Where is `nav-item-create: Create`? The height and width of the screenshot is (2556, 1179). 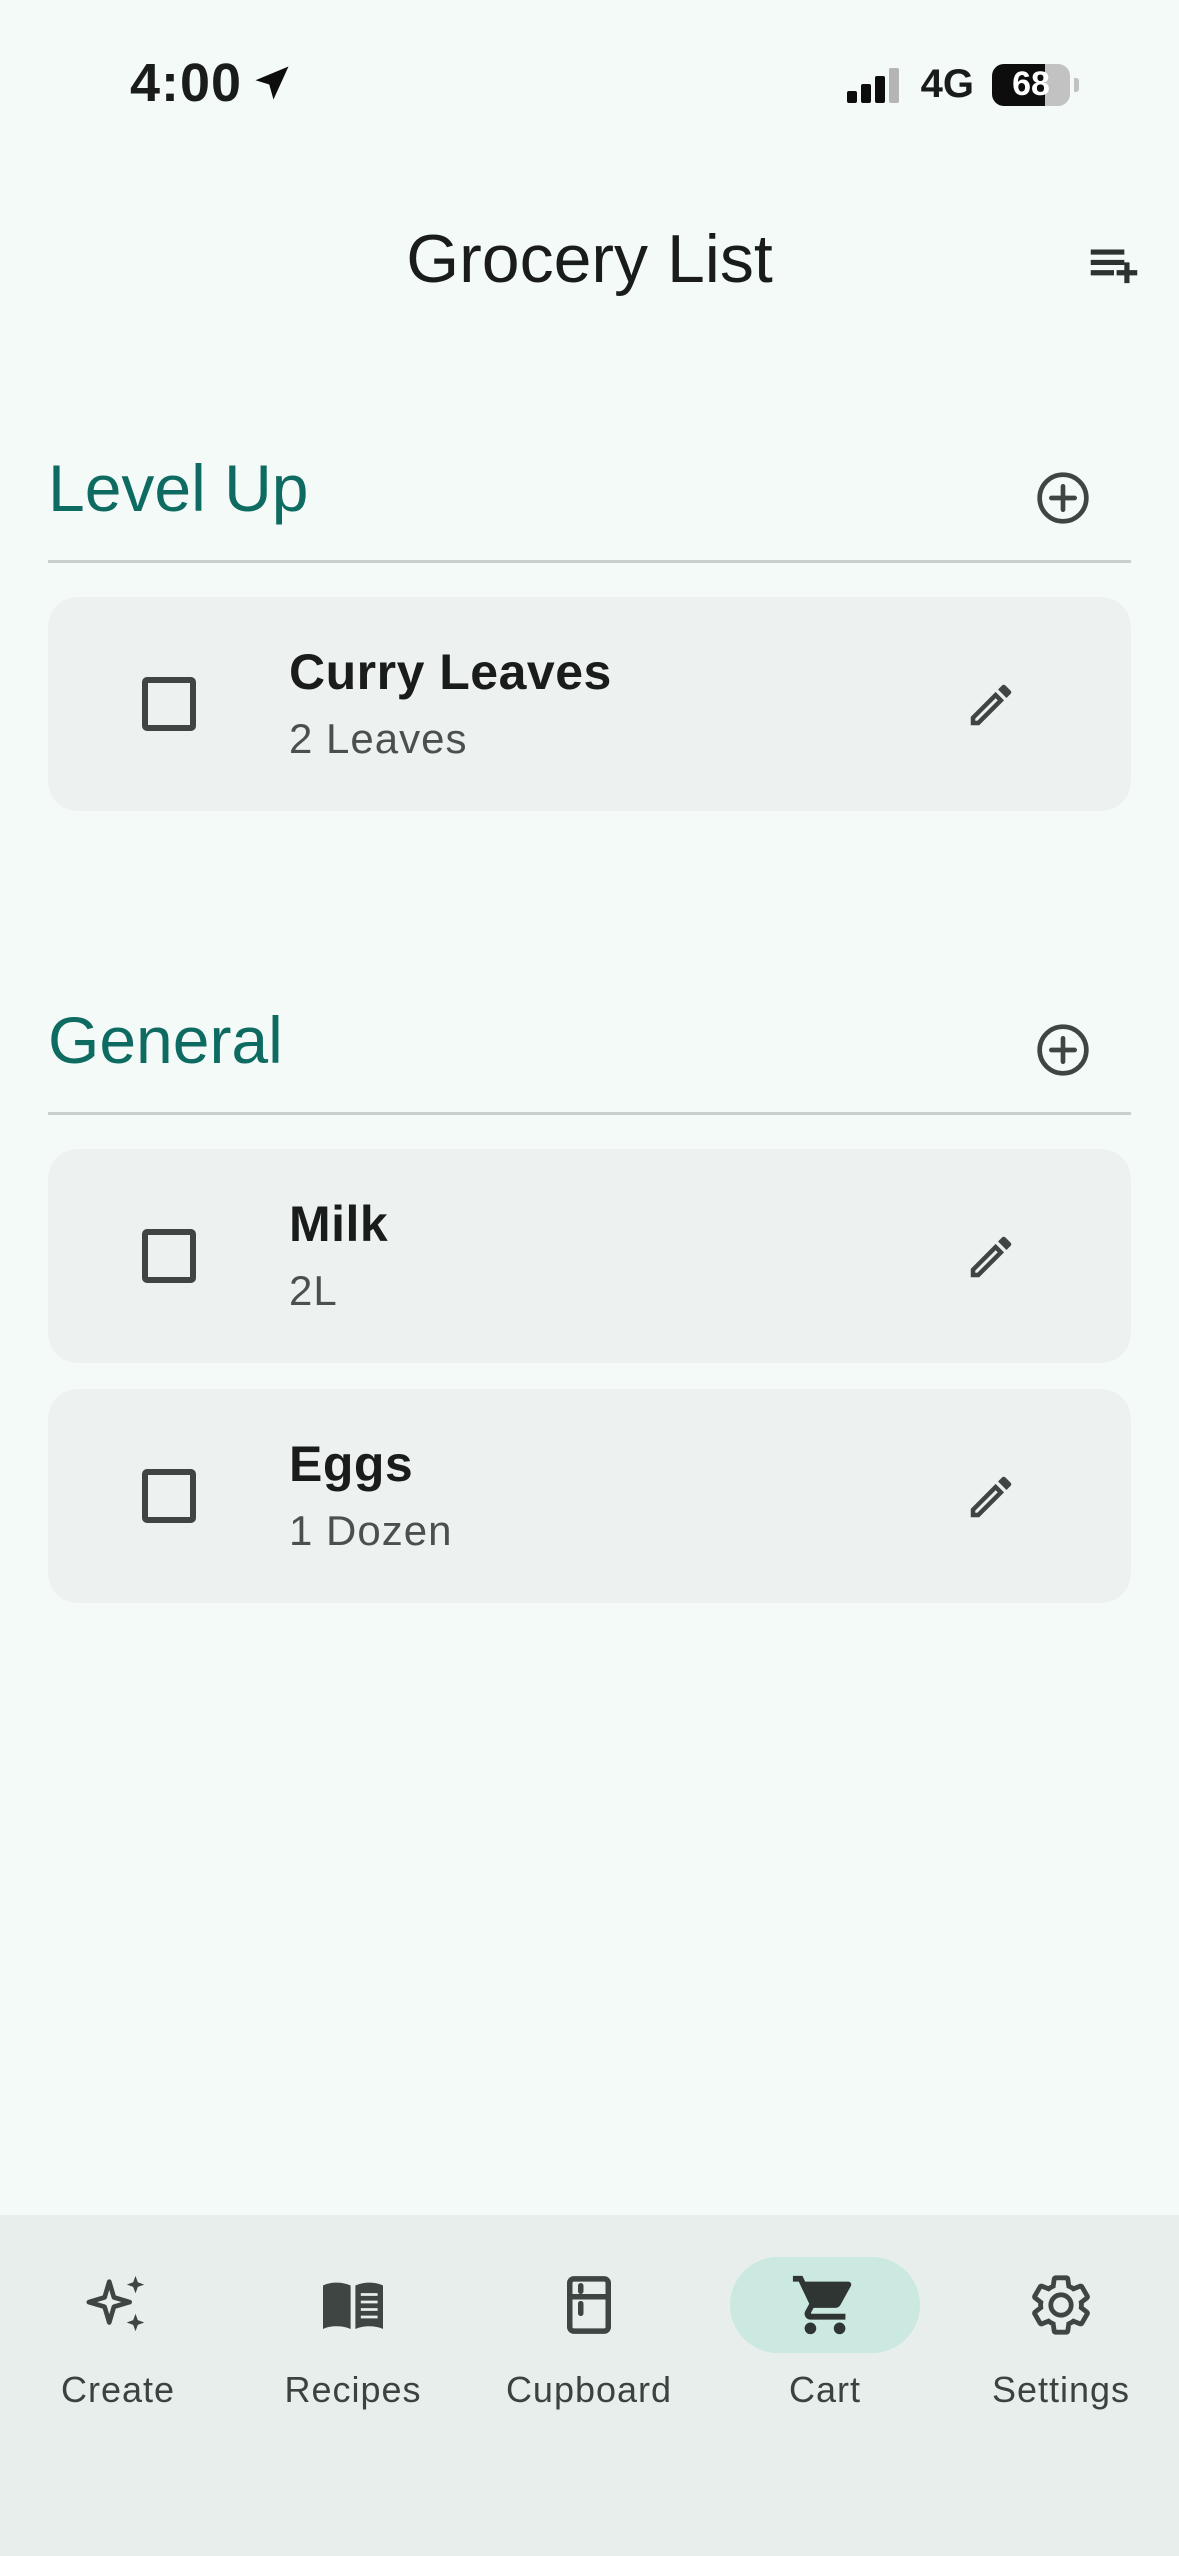 nav-item-create: Create is located at coordinates (118, 2334).